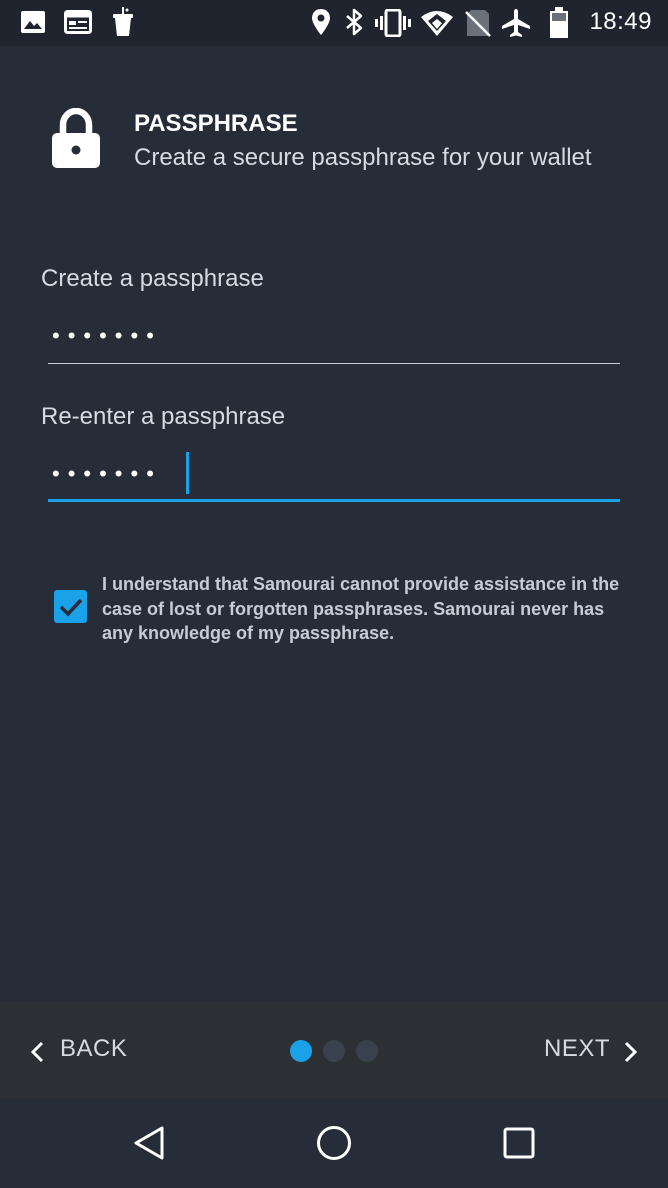 Image resolution: width=668 pixels, height=1188 pixels. I want to click on home-circle-icon, so click(334, 1143).